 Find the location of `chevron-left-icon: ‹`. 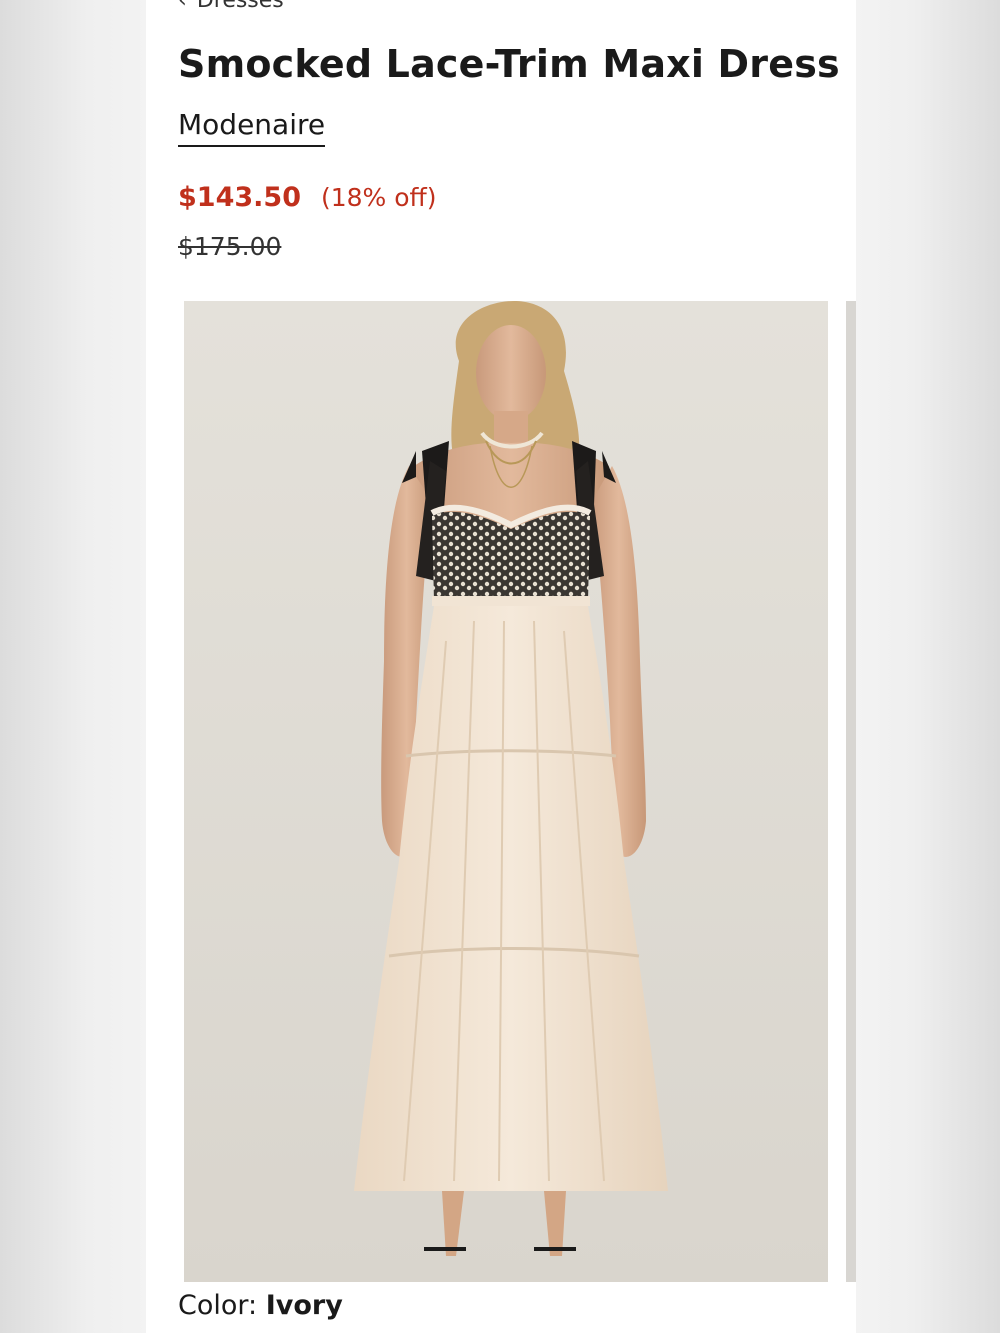

chevron-left-icon: ‹ is located at coordinates (182, 6).